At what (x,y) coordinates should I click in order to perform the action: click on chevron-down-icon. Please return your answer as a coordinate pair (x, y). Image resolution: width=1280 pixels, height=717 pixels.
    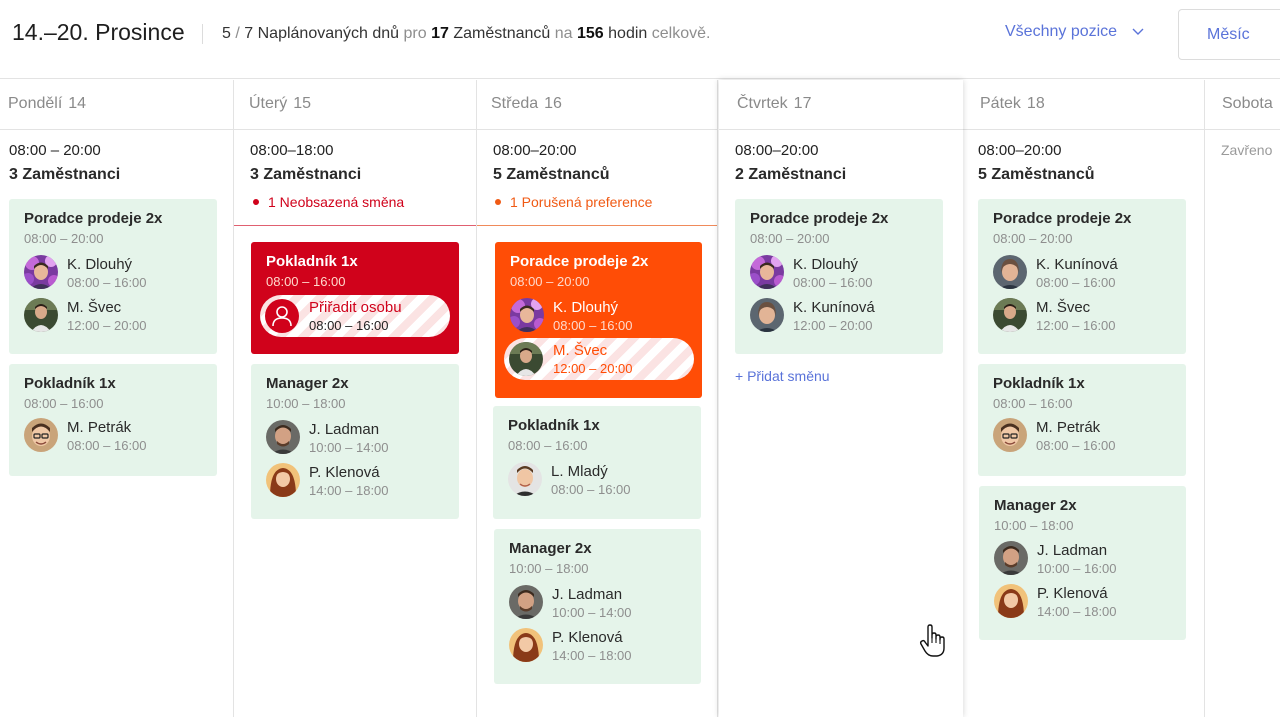
    Looking at the image, I should click on (1138, 31).